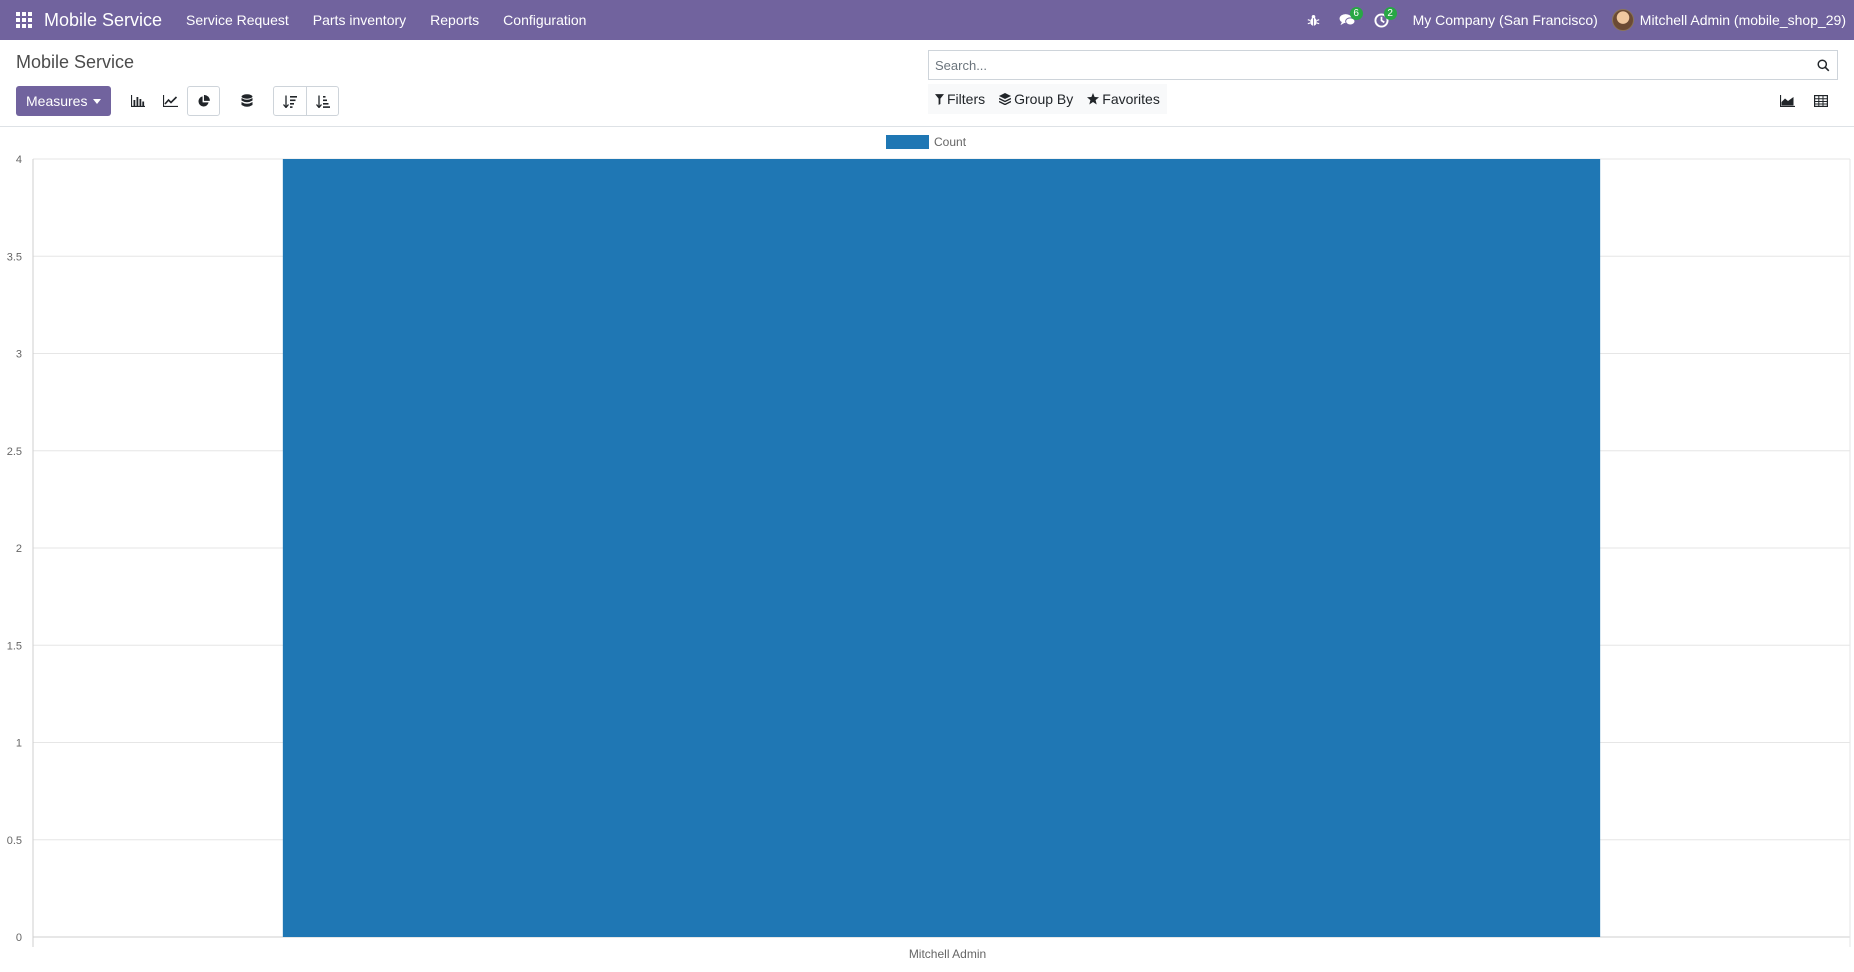 The image size is (1854, 972). Describe the element at coordinates (75, 62) in the screenshot. I see `breadcrumb: Mobile Service` at that location.